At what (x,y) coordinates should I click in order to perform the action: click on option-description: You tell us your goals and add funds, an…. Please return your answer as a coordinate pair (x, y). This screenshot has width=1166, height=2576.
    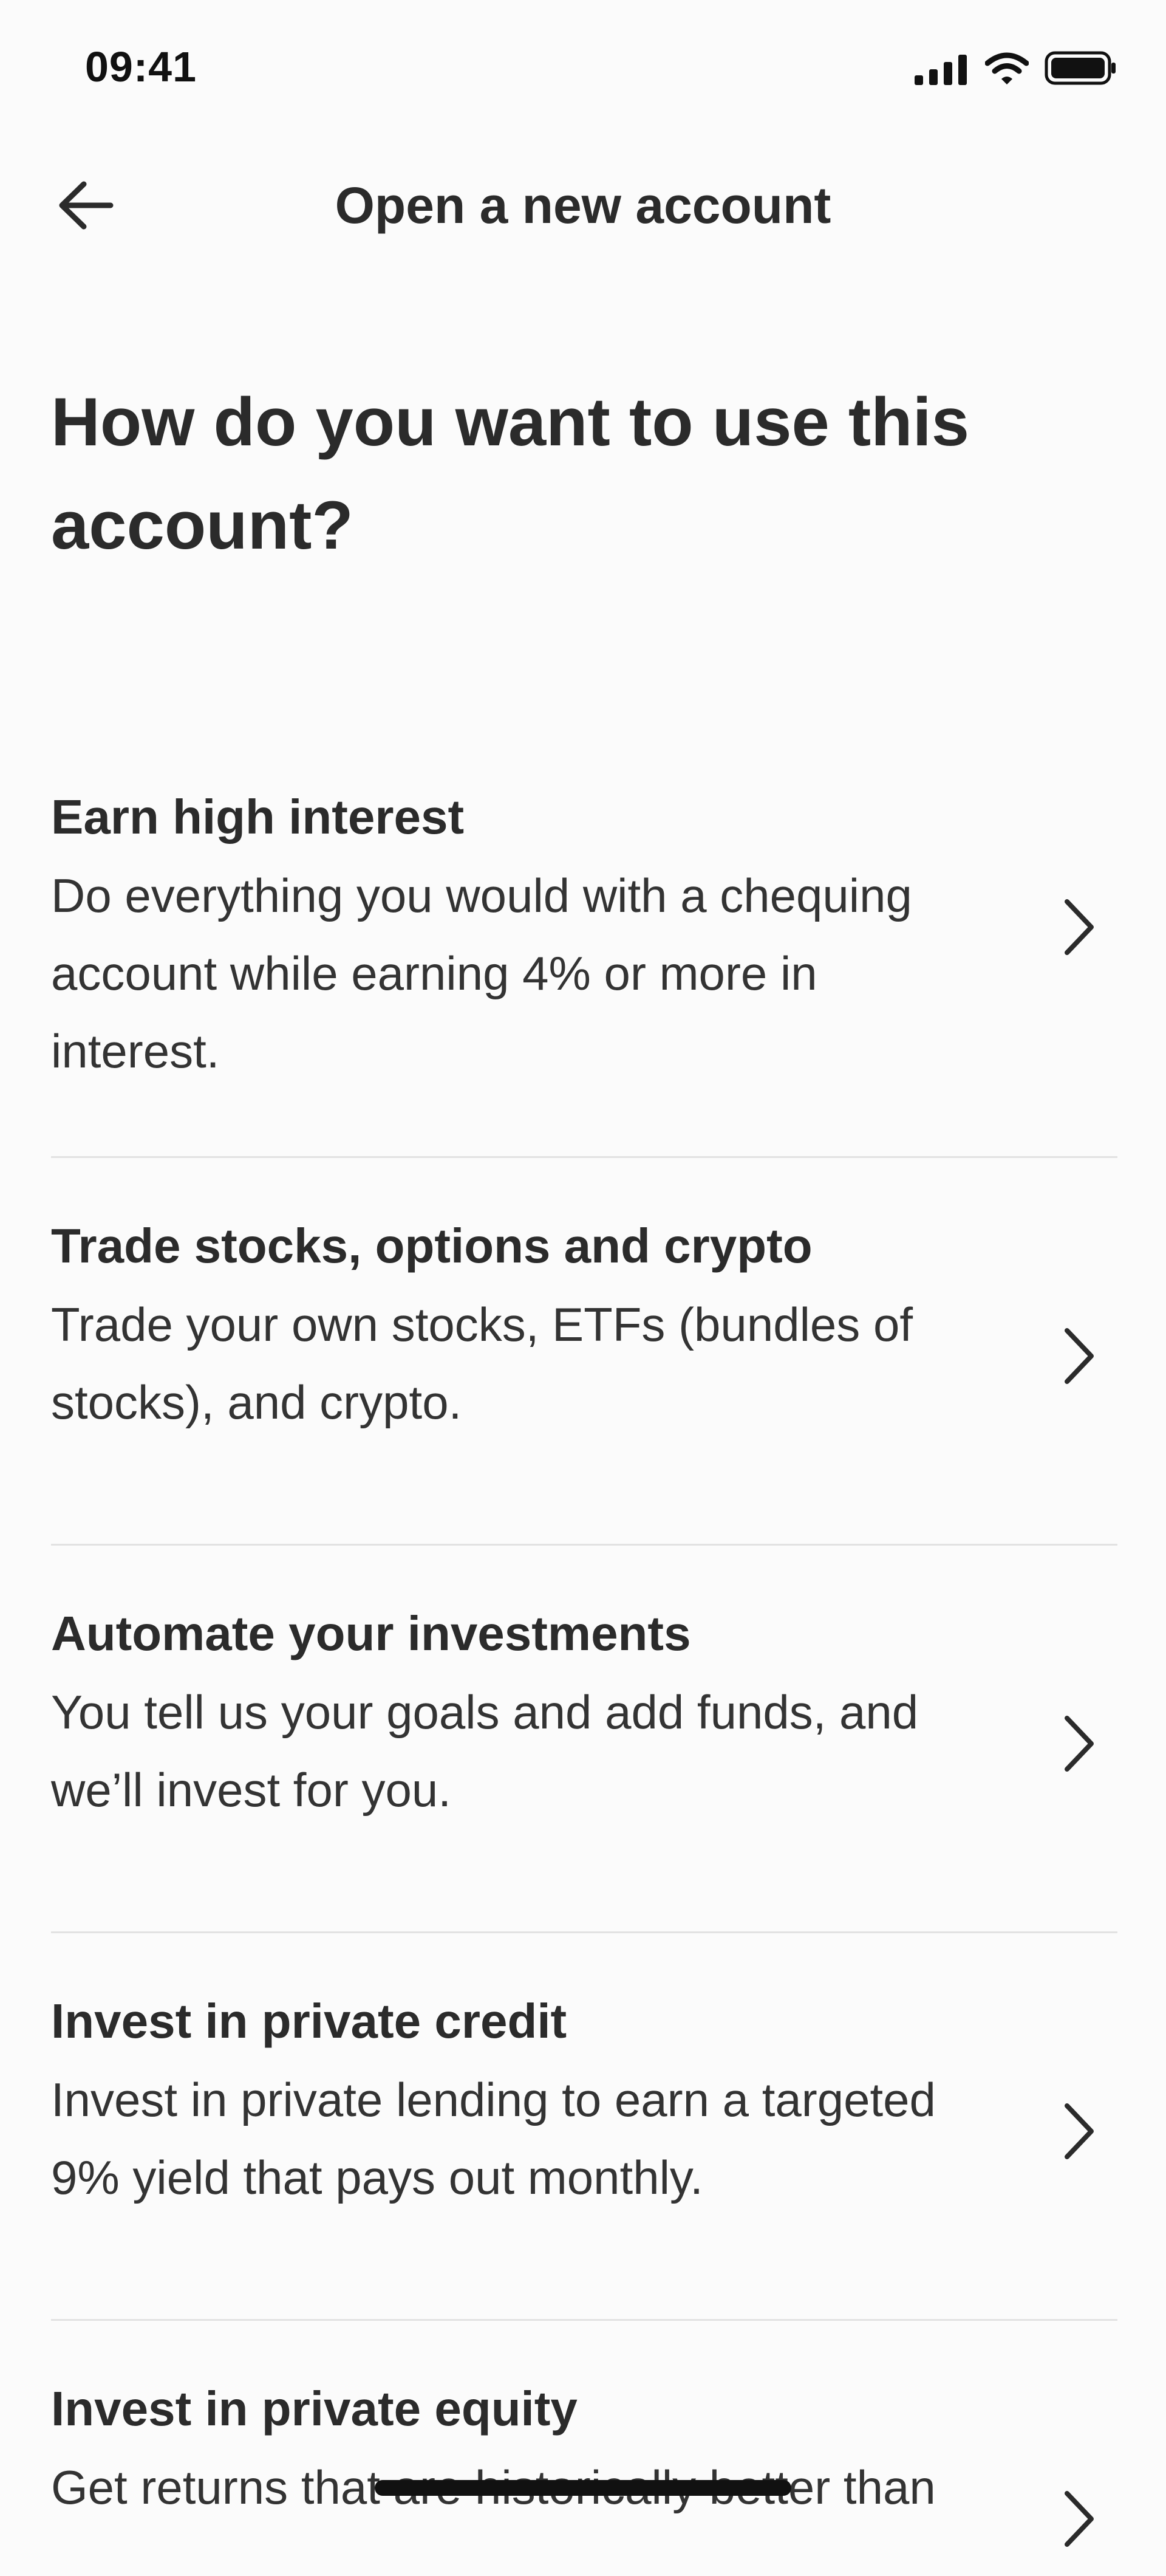
    Looking at the image, I should click on (485, 1751).